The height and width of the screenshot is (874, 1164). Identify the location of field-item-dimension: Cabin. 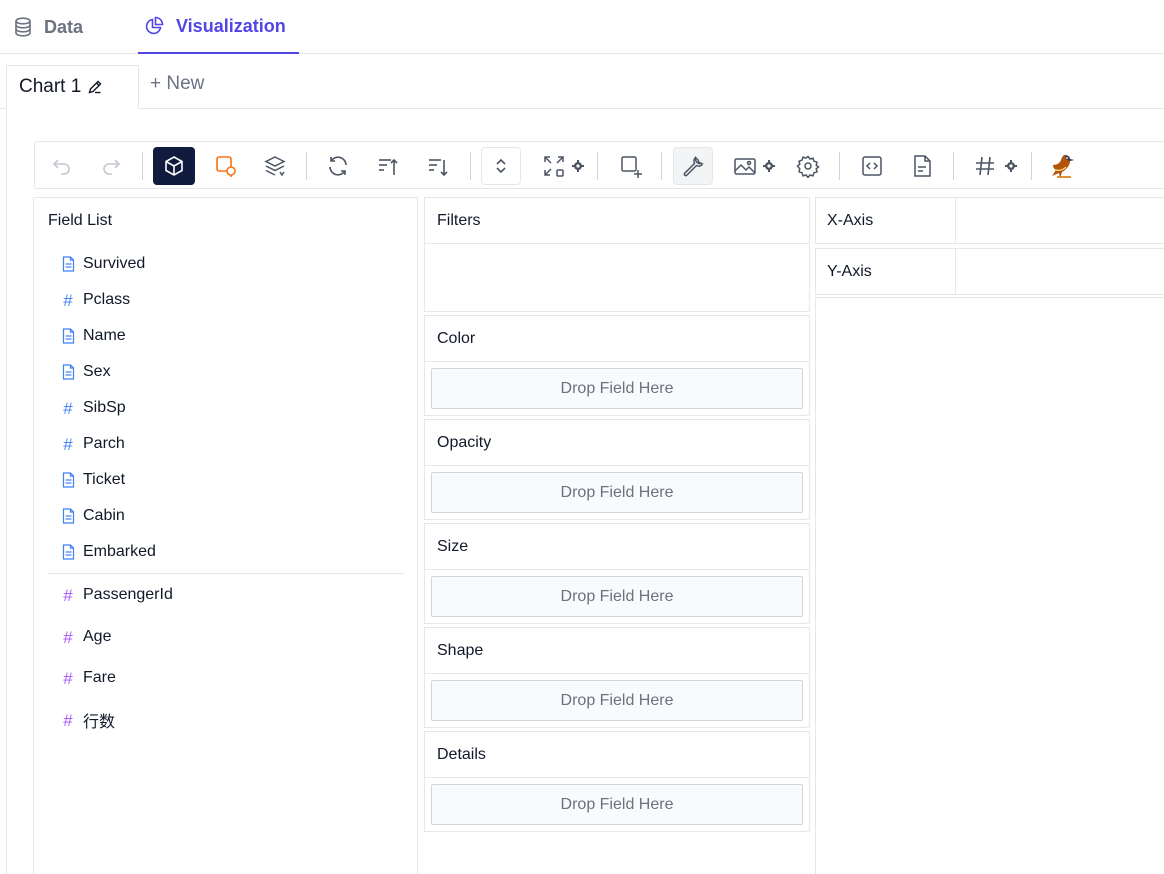
(92, 516).